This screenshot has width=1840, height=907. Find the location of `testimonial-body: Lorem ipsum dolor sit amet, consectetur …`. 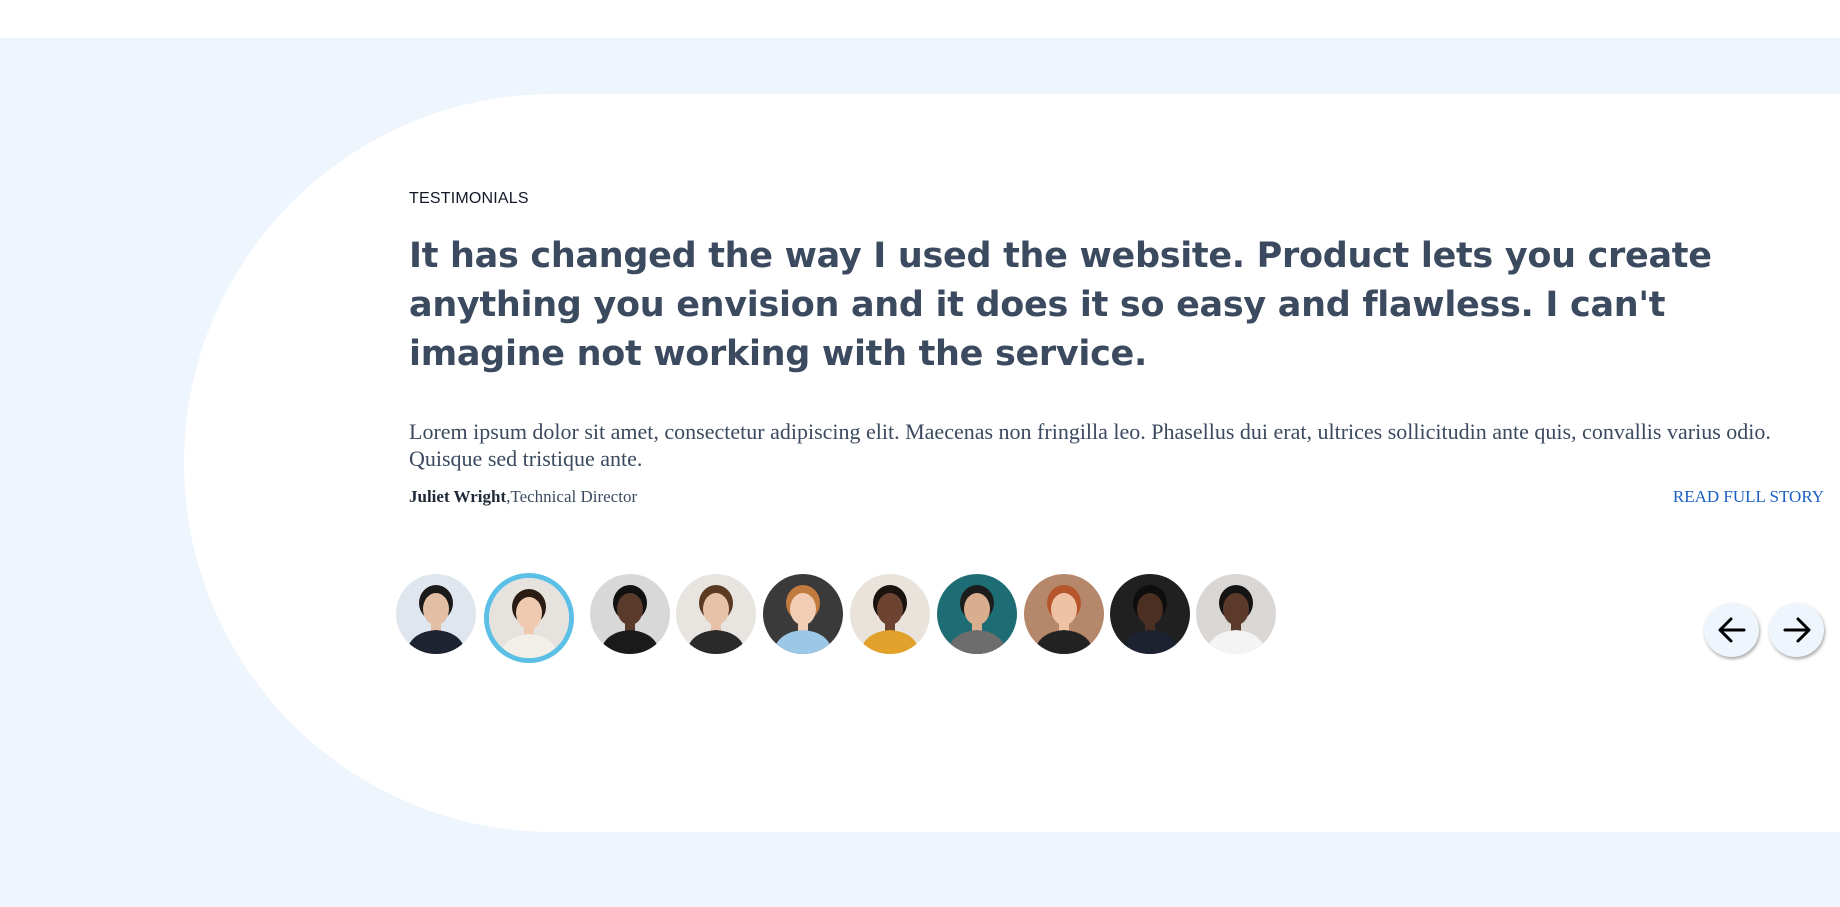

testimonial-body: Lorem ipsum dolor sit amet, consectetur … is located at coordinates (1090, 445).